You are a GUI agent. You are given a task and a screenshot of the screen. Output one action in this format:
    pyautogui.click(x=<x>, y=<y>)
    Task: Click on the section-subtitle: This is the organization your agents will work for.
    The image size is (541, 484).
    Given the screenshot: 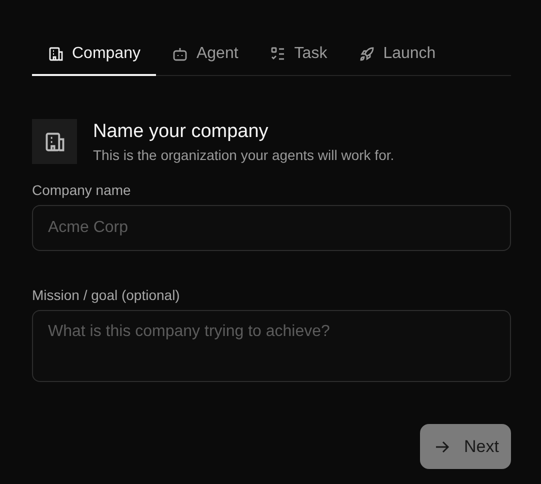 What is the action you would take?
    pyautogui.click(x=243, y=155)
    